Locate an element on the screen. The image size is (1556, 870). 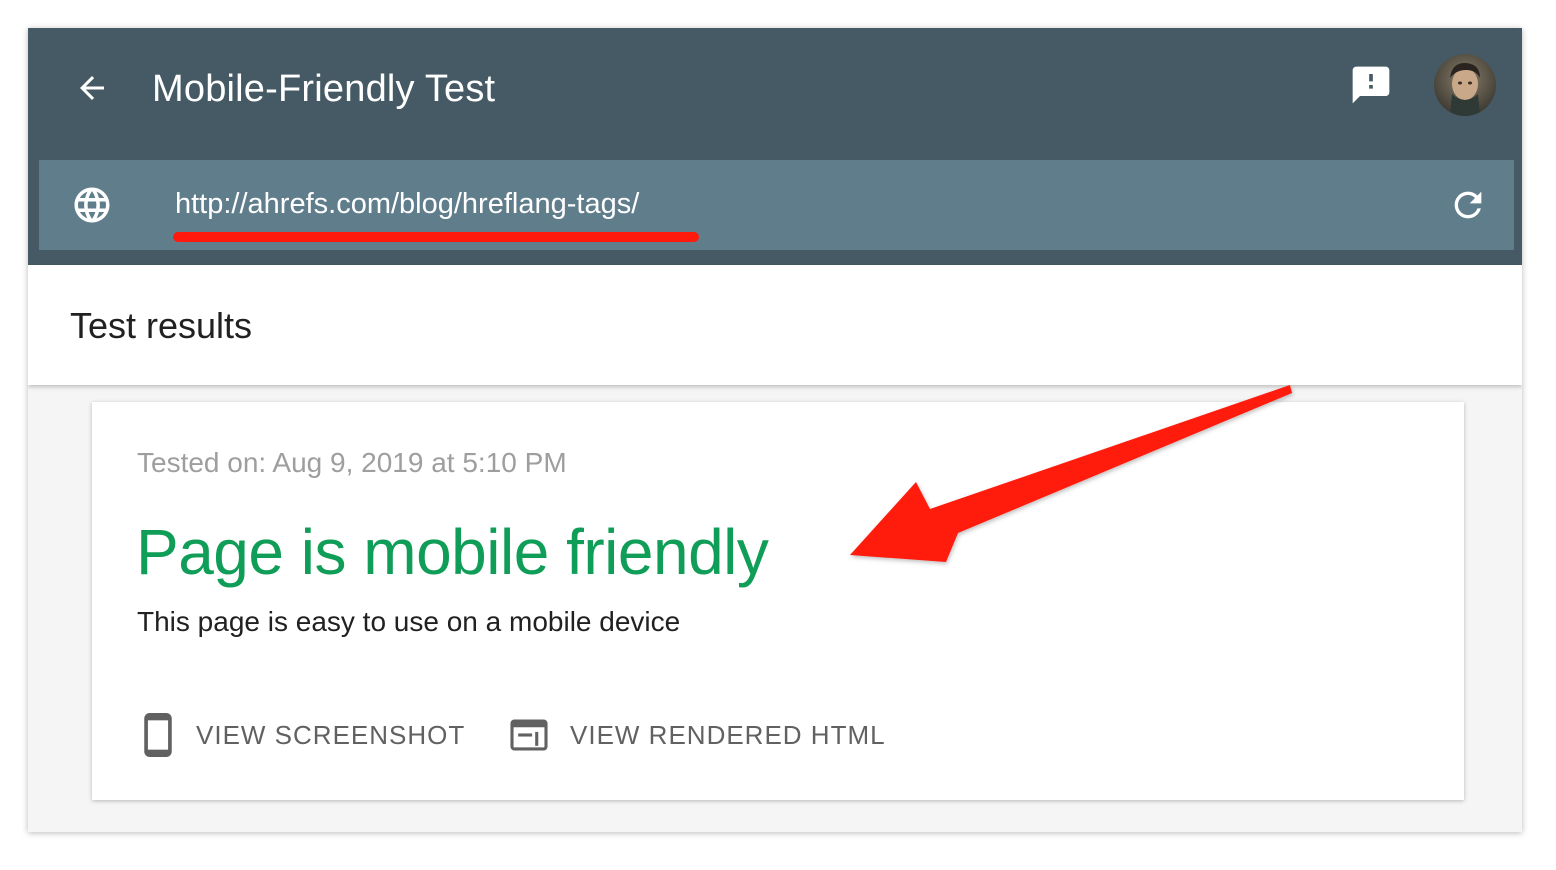
globe-icon is located at coordinates (92, 205).